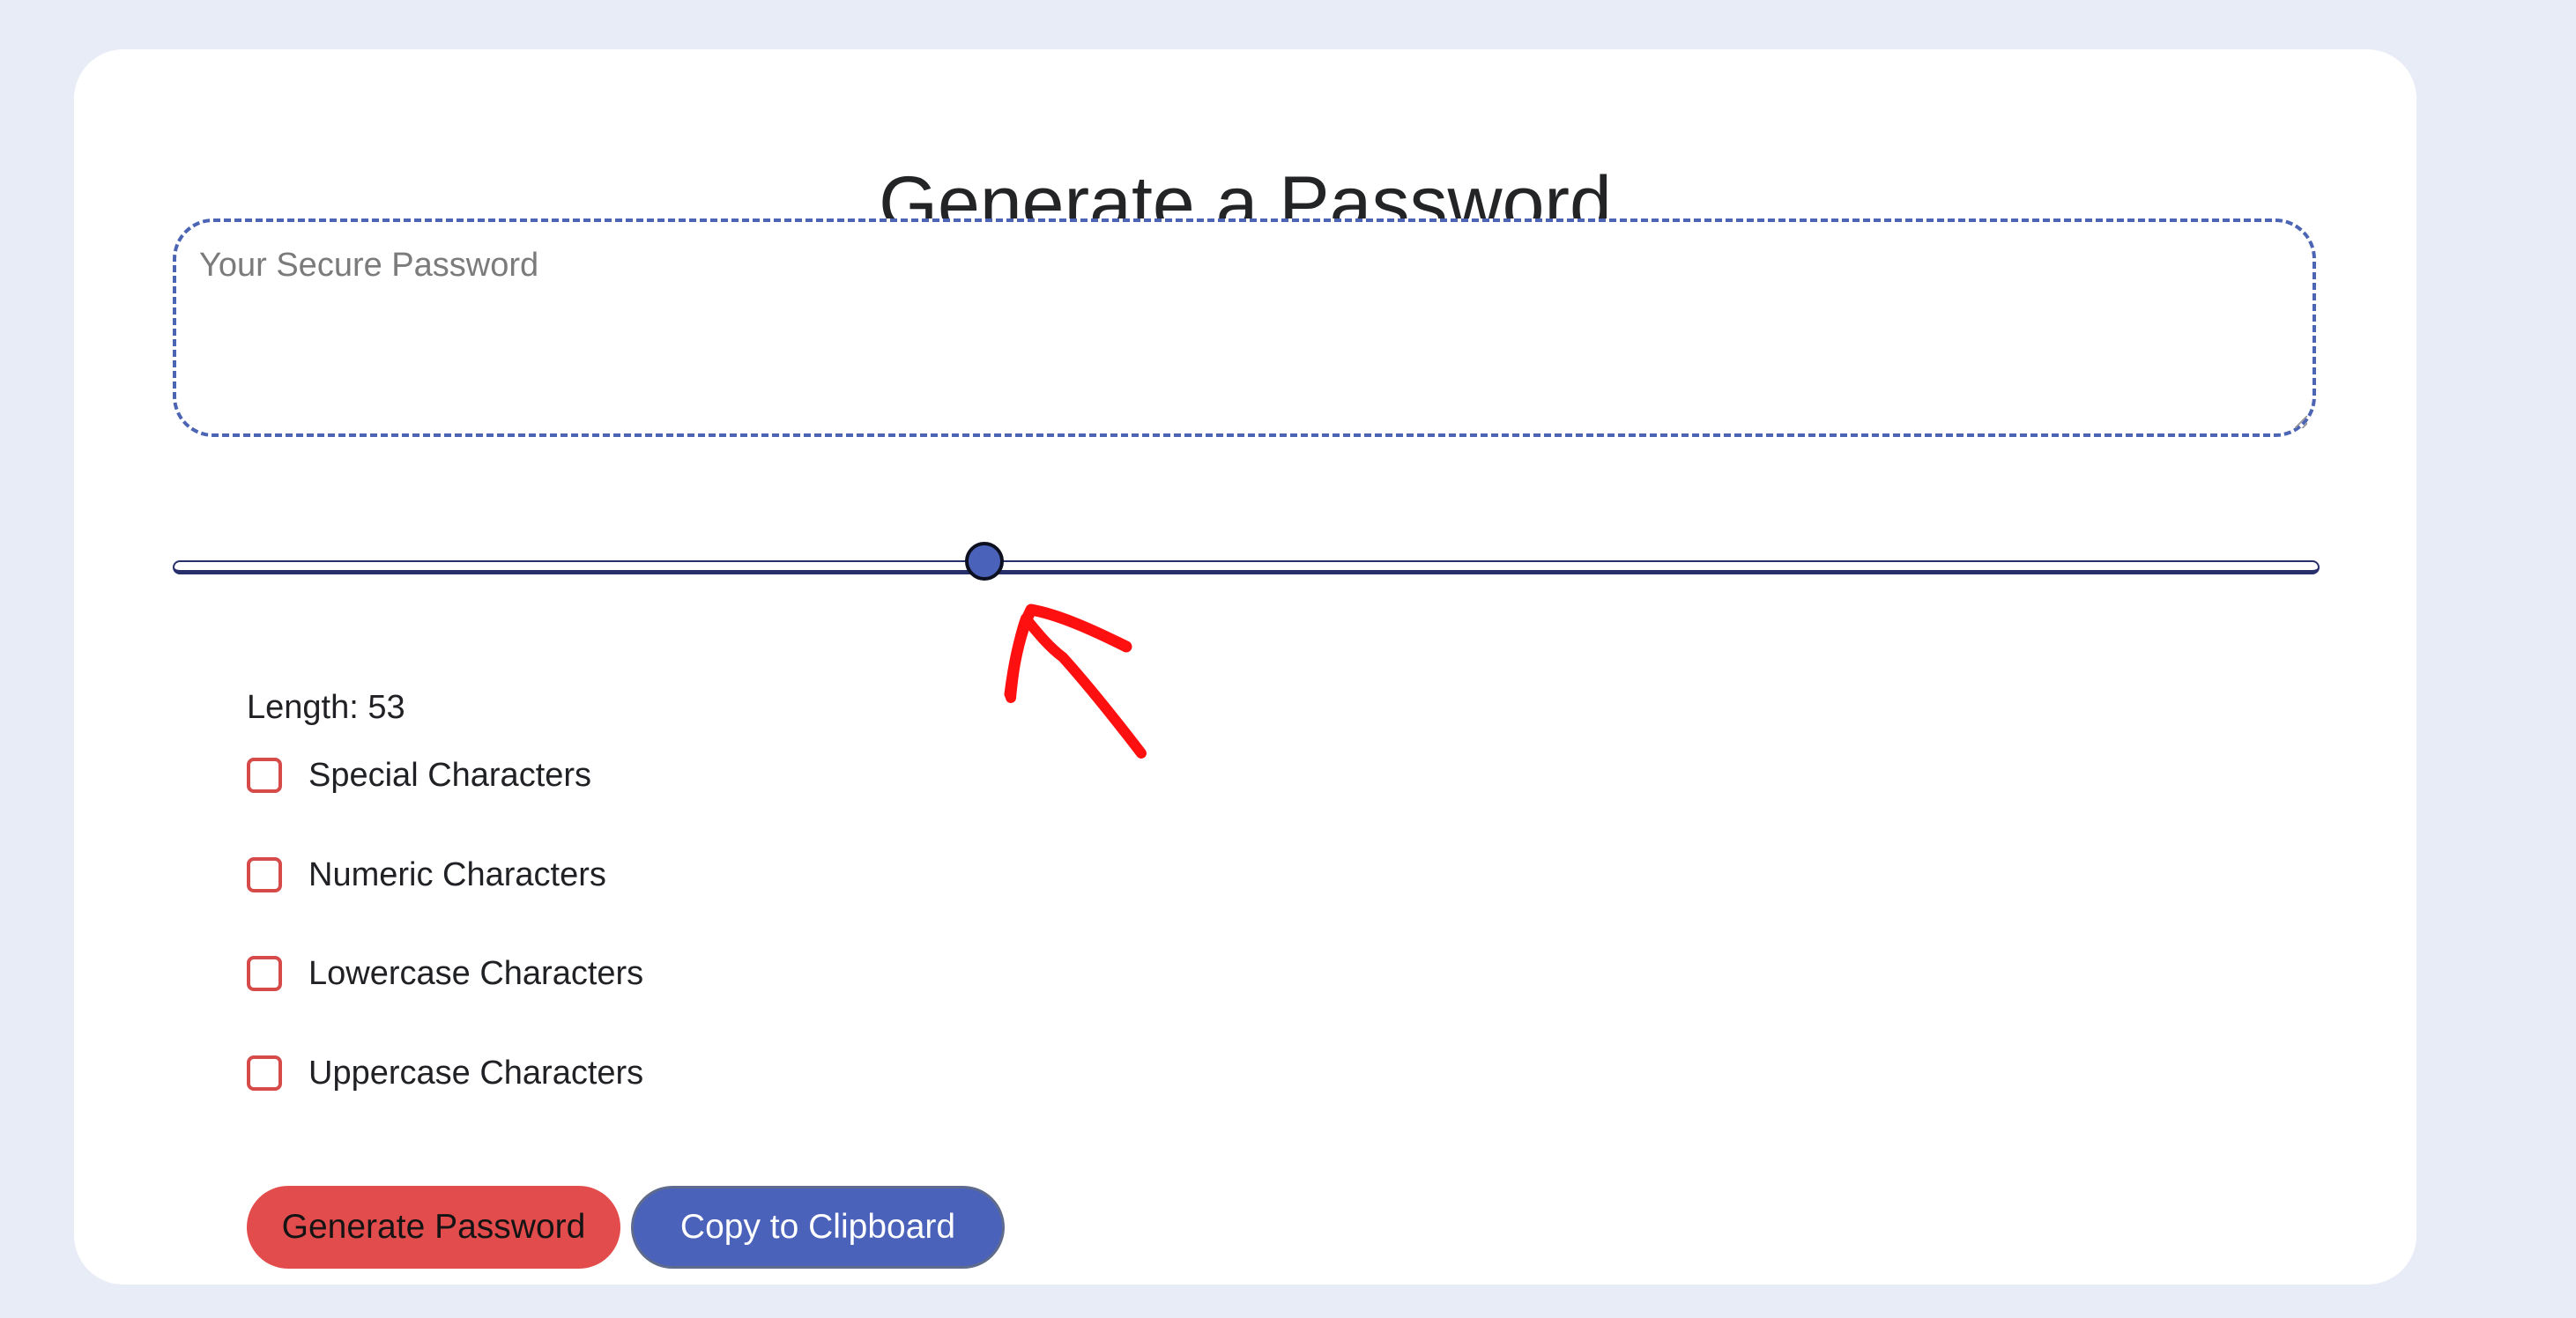  Describe the element at coordinates (449, 776) in the screenshot. I see `special-characters-label: Special Characters` at that location.